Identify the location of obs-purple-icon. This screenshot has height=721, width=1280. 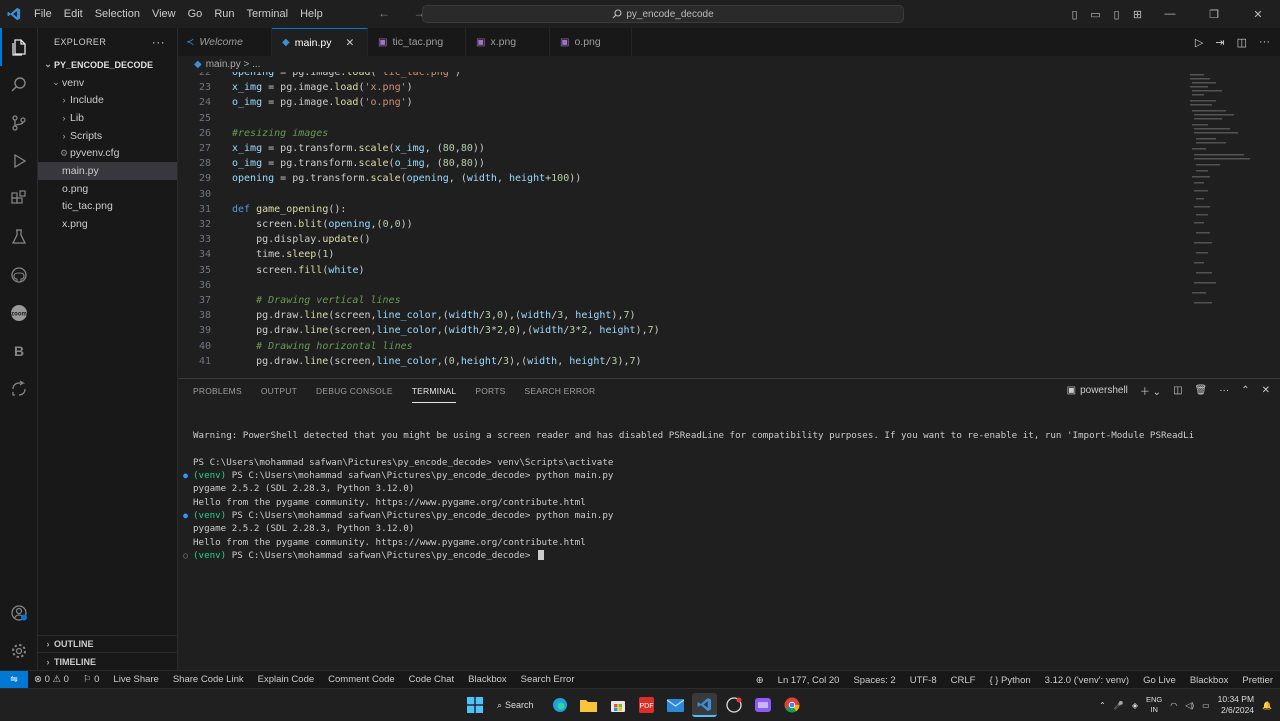
(762, 705).